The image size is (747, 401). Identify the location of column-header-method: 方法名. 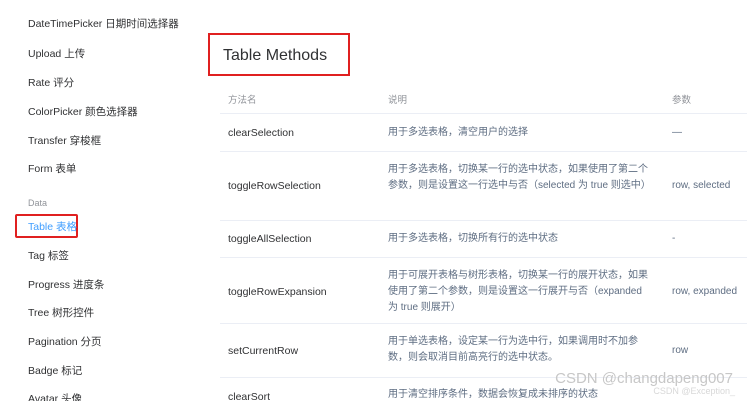
(242, 100).